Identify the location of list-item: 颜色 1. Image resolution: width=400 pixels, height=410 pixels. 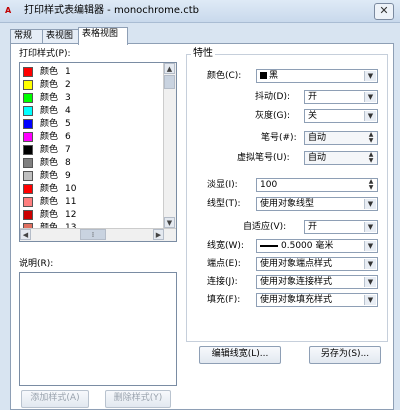
(91, 72).